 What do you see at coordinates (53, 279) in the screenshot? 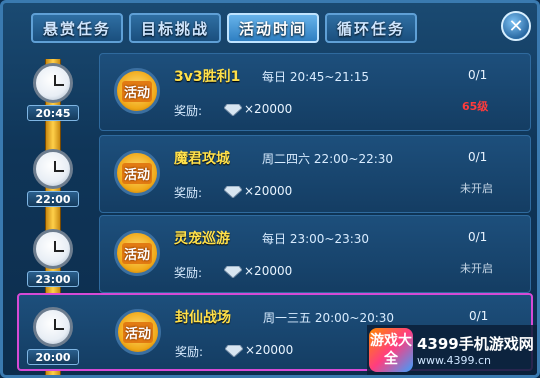
I see `clock-time: 23:00` at bounding box center [53, 279].